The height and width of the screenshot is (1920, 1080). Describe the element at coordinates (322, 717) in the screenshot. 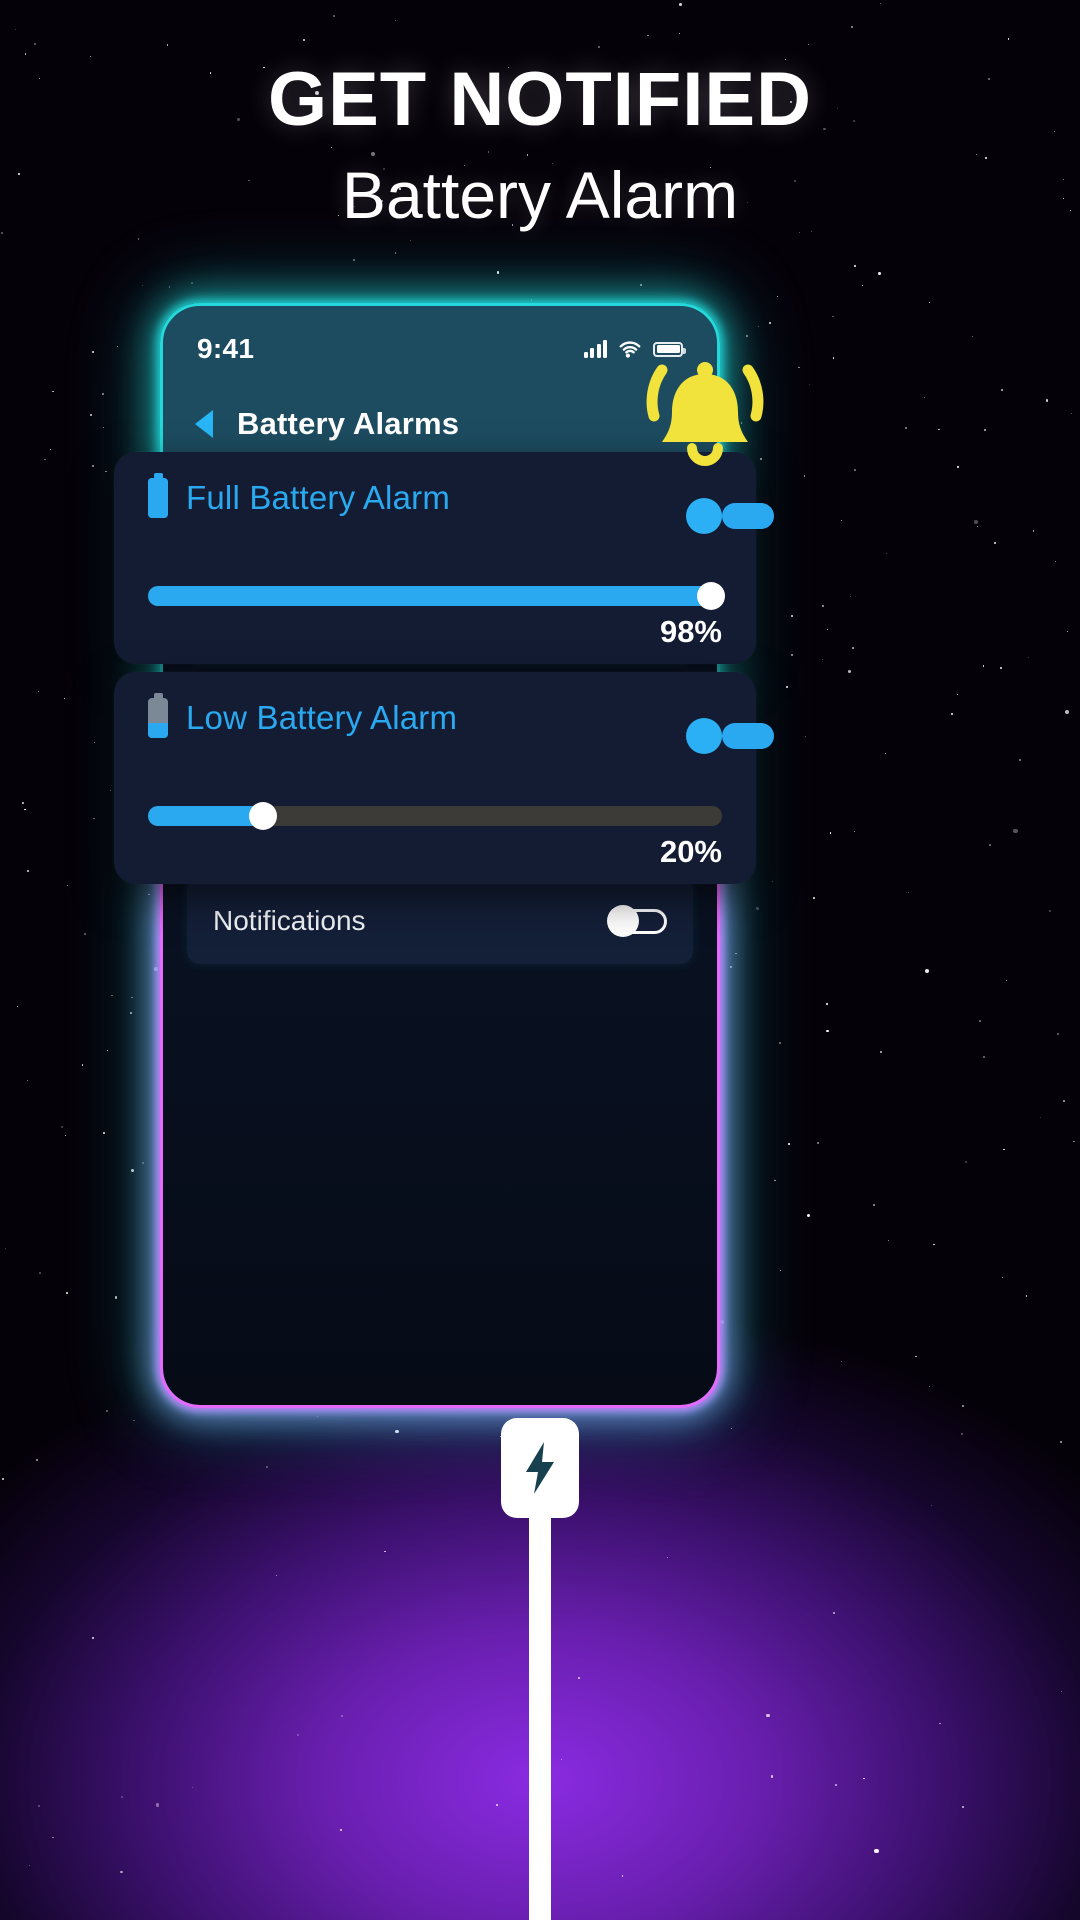

I see `alarm-card-title: Low Battery Alarm` at that location.